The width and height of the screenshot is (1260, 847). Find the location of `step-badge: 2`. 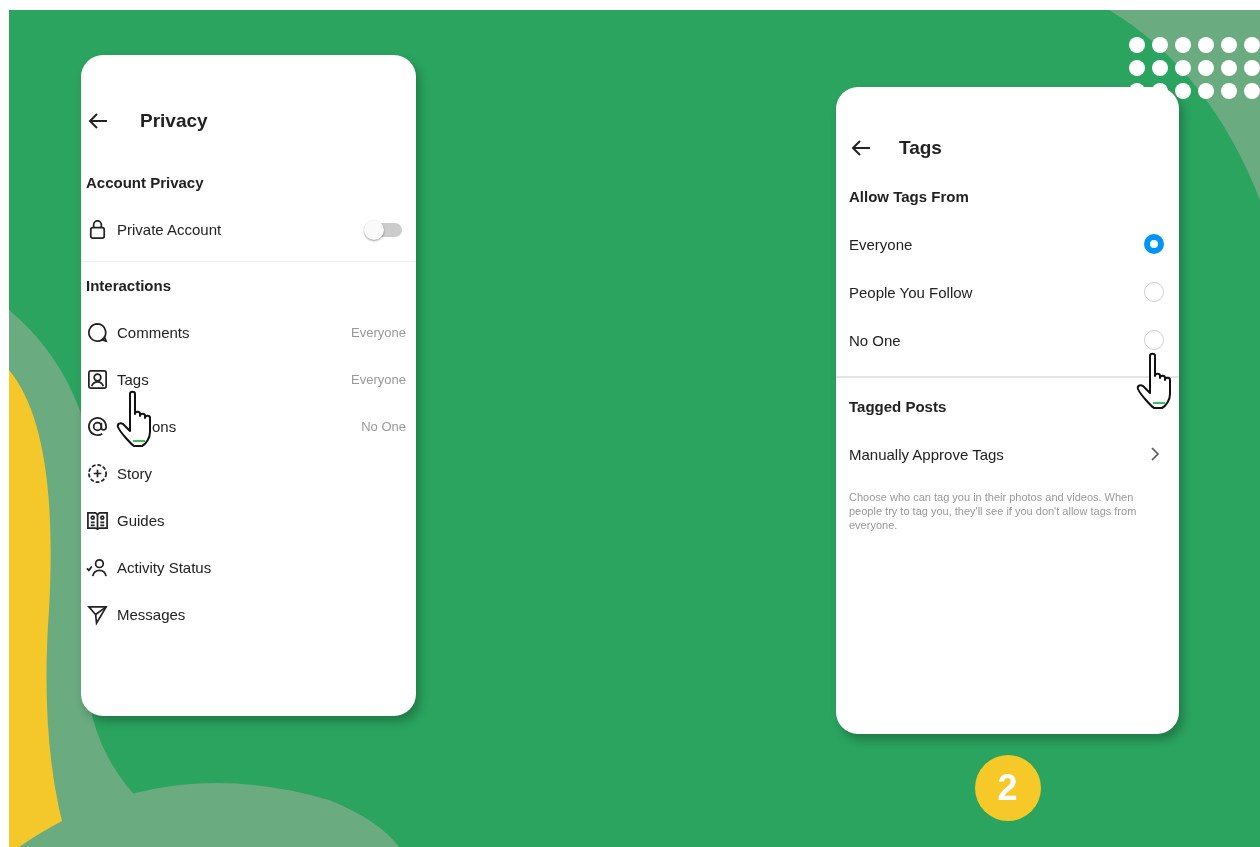

step-badge: 2 is located at coordinates (1007, 788).